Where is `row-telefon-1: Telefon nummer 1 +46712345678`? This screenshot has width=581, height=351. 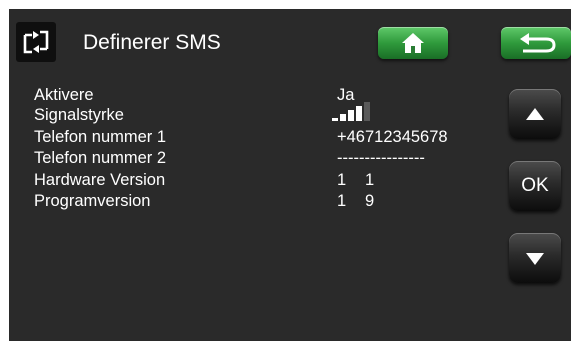 row-telefon-1: Telefon nummer 1 +46712345678 is located at coordinates (259, 137).